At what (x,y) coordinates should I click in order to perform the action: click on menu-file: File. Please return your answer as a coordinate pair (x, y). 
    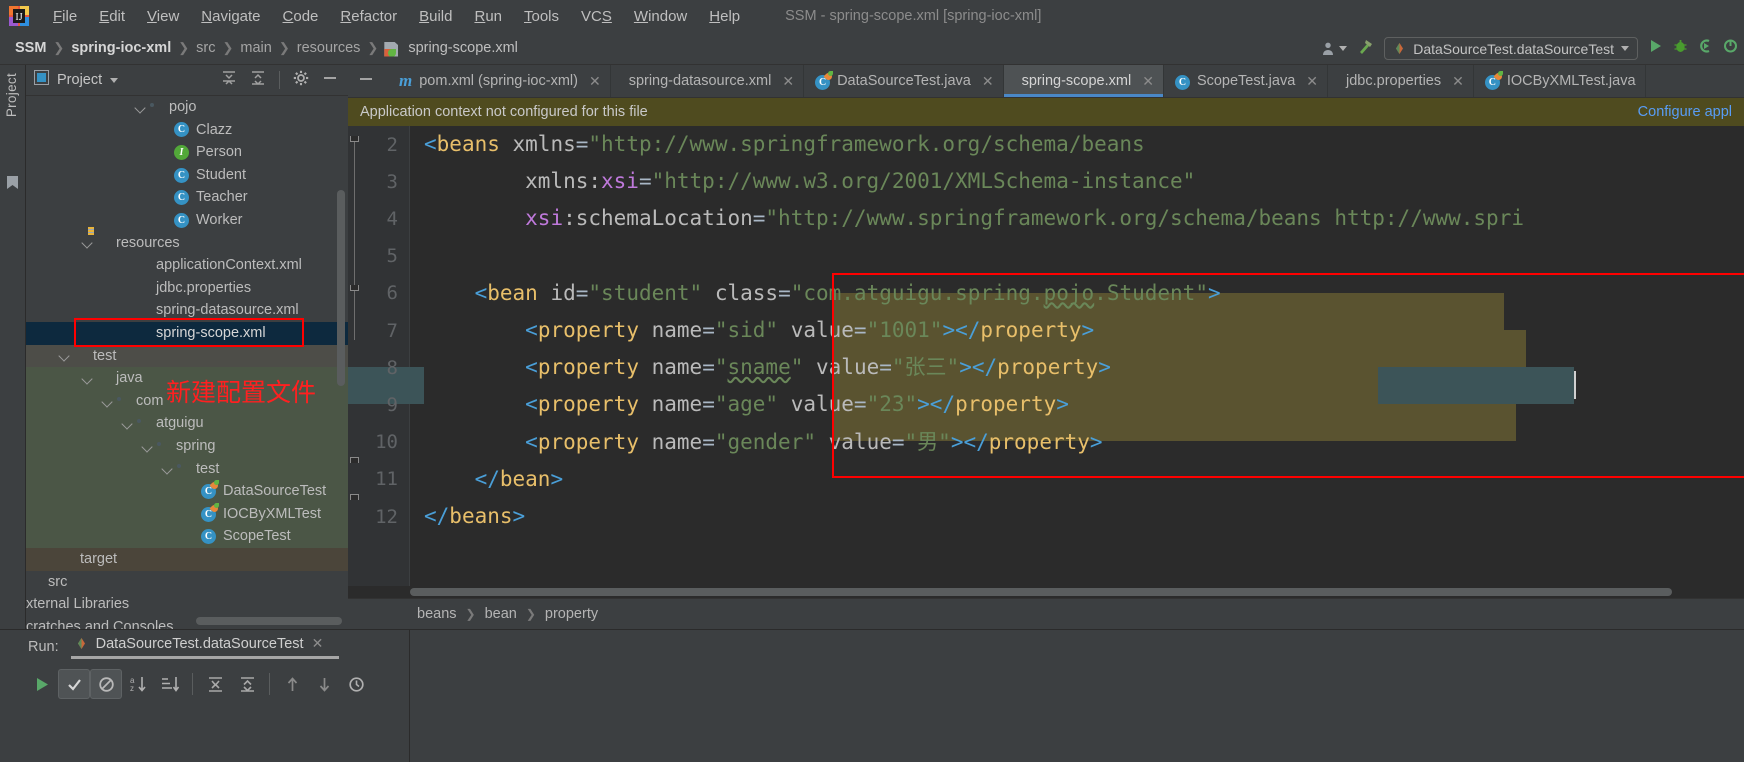
    Looking at the image, I should click on (65, 16).